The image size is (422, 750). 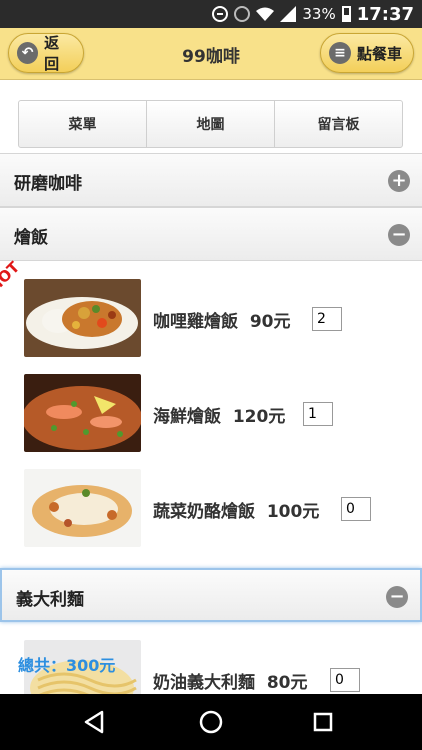 I want to click on back-button: ↶ 返回, so click(x=46, y=53).